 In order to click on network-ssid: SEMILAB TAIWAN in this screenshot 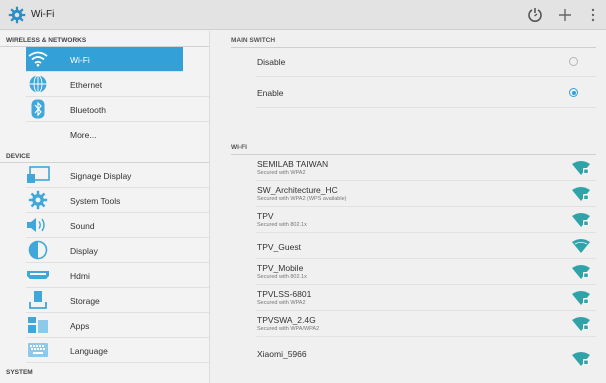, I will do `click(293, 164)`.